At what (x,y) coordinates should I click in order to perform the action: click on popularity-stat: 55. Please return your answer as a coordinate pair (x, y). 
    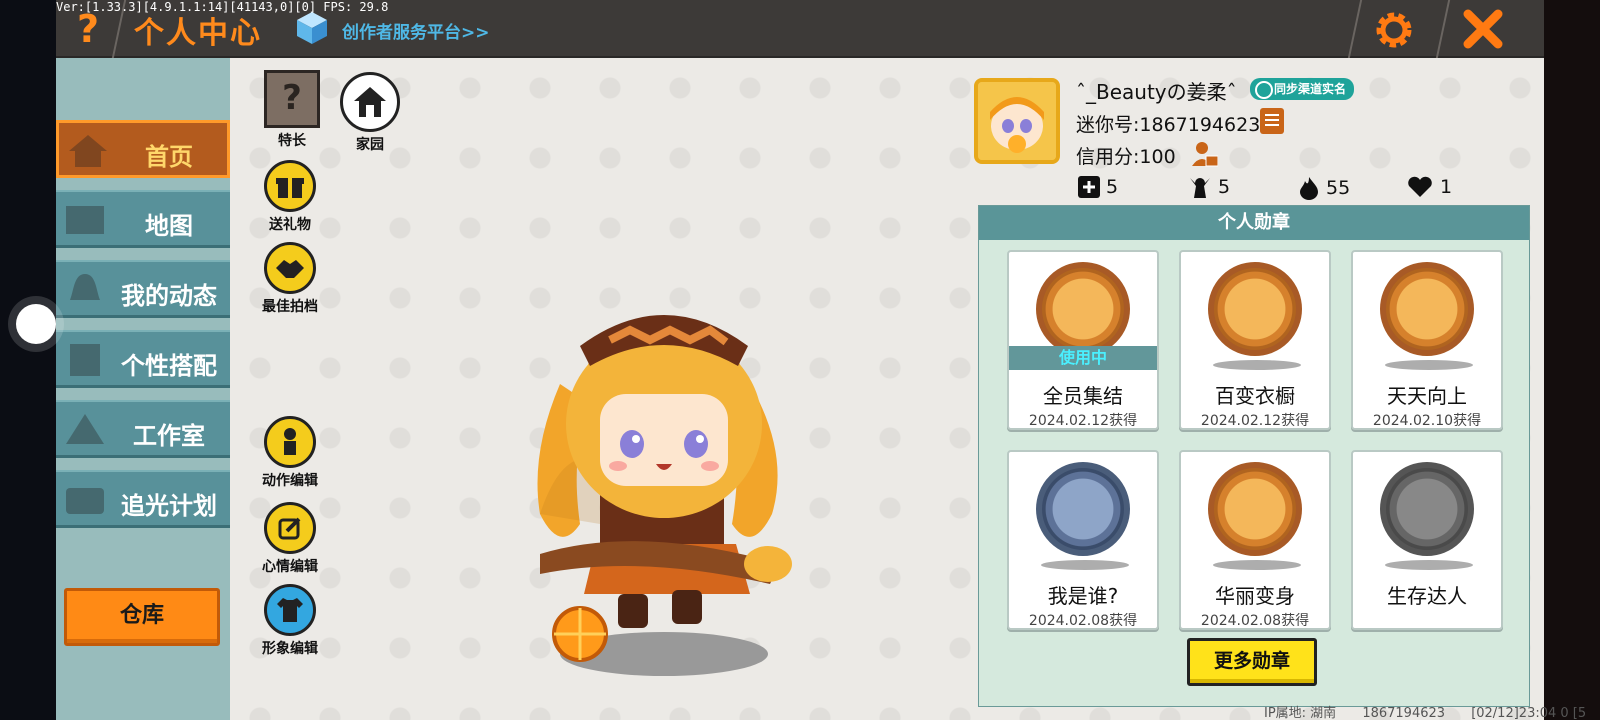
    Looking at the image, I should click on (1324, 188).